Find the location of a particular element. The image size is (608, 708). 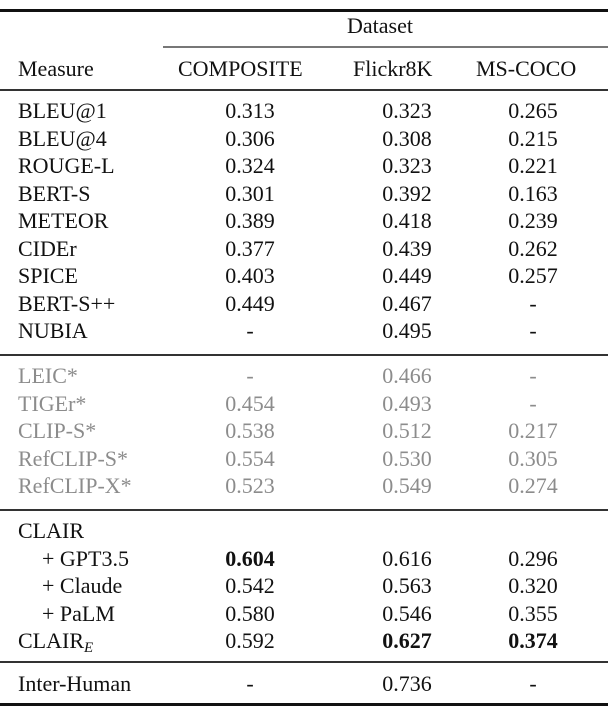

value-flickr8k: 0.449 is located at coordinates (407, 275).